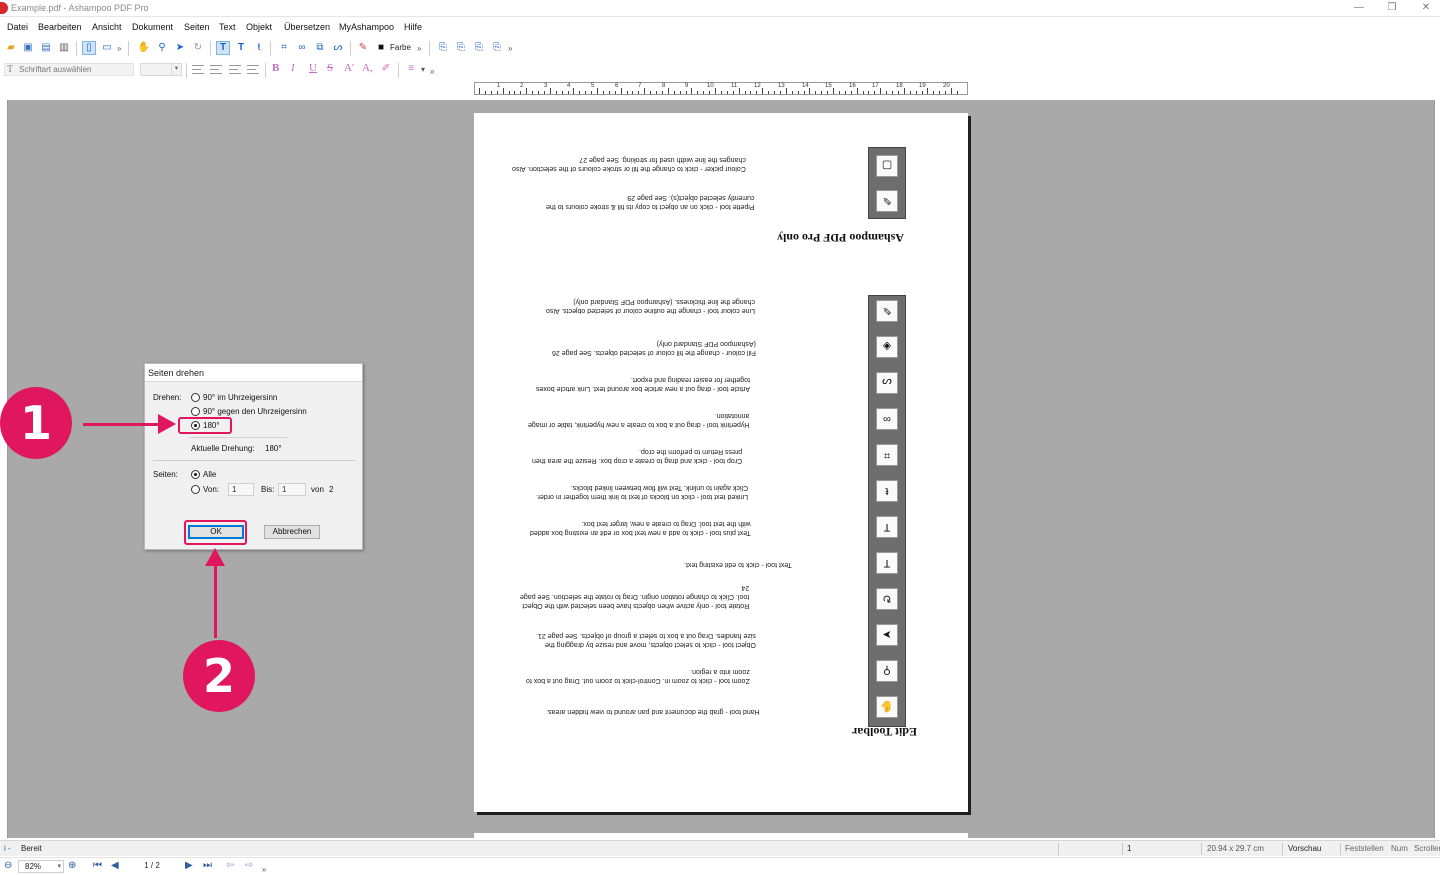 The image size is (1440, 875). I want to click on page-move-icon: ⎘, so click(479, 48).